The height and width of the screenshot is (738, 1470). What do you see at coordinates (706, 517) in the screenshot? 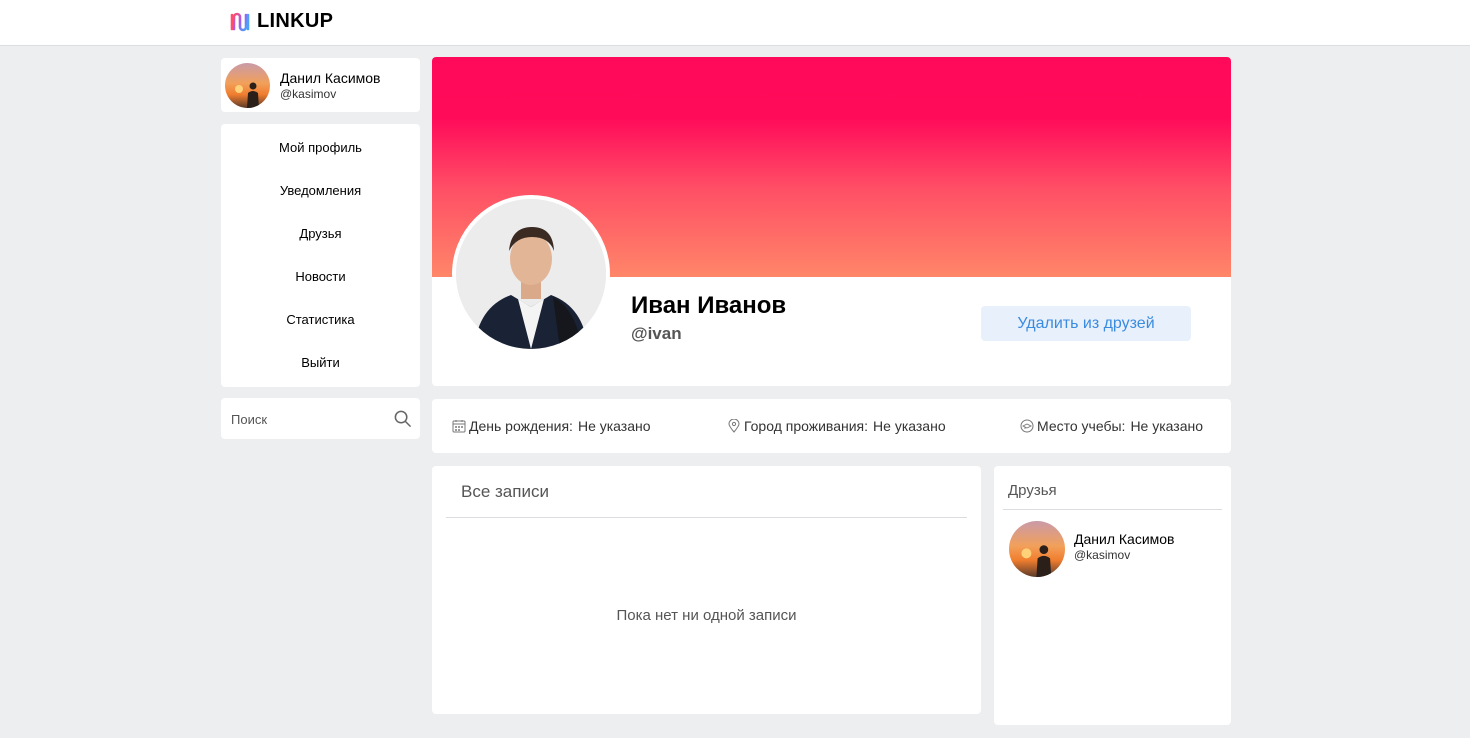
I see `posts-divider` at bounding box center [706, 517].